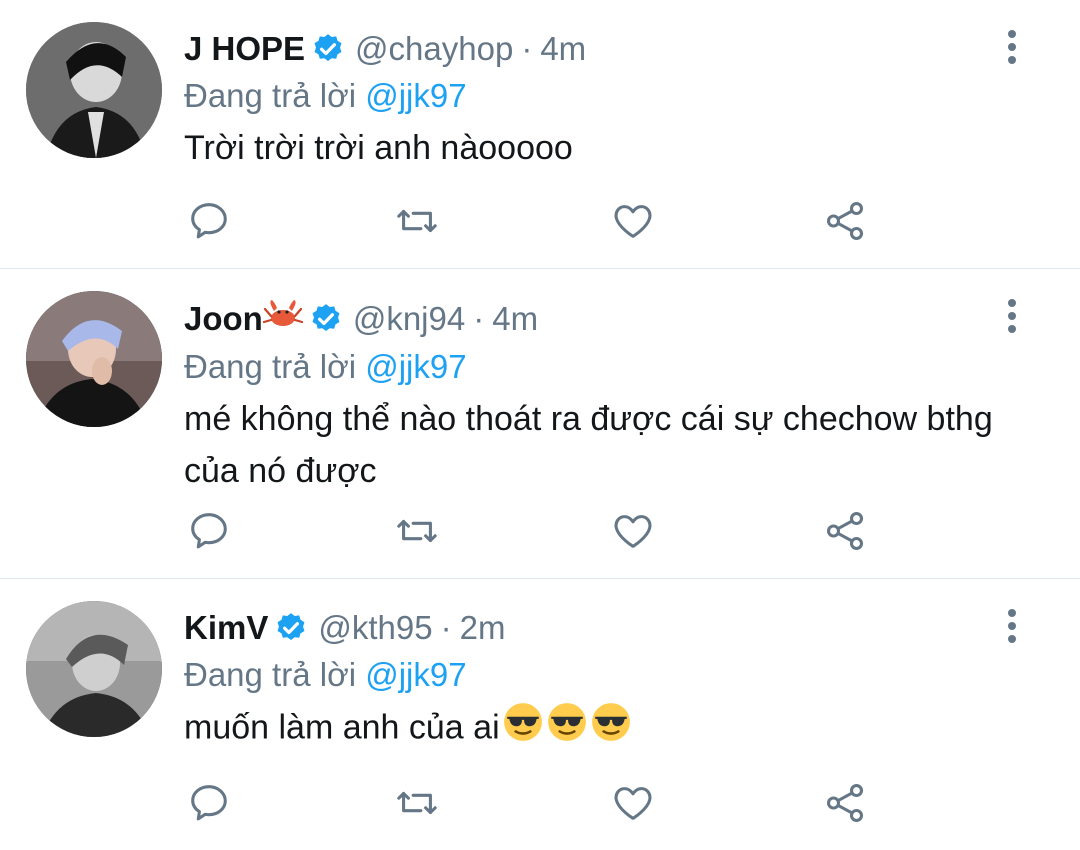  What do you see at coordinates (342, 727) in the screenshot?
I see `tweet-text-body: muốn làm anh của ai` at bounding box center [342, 727].